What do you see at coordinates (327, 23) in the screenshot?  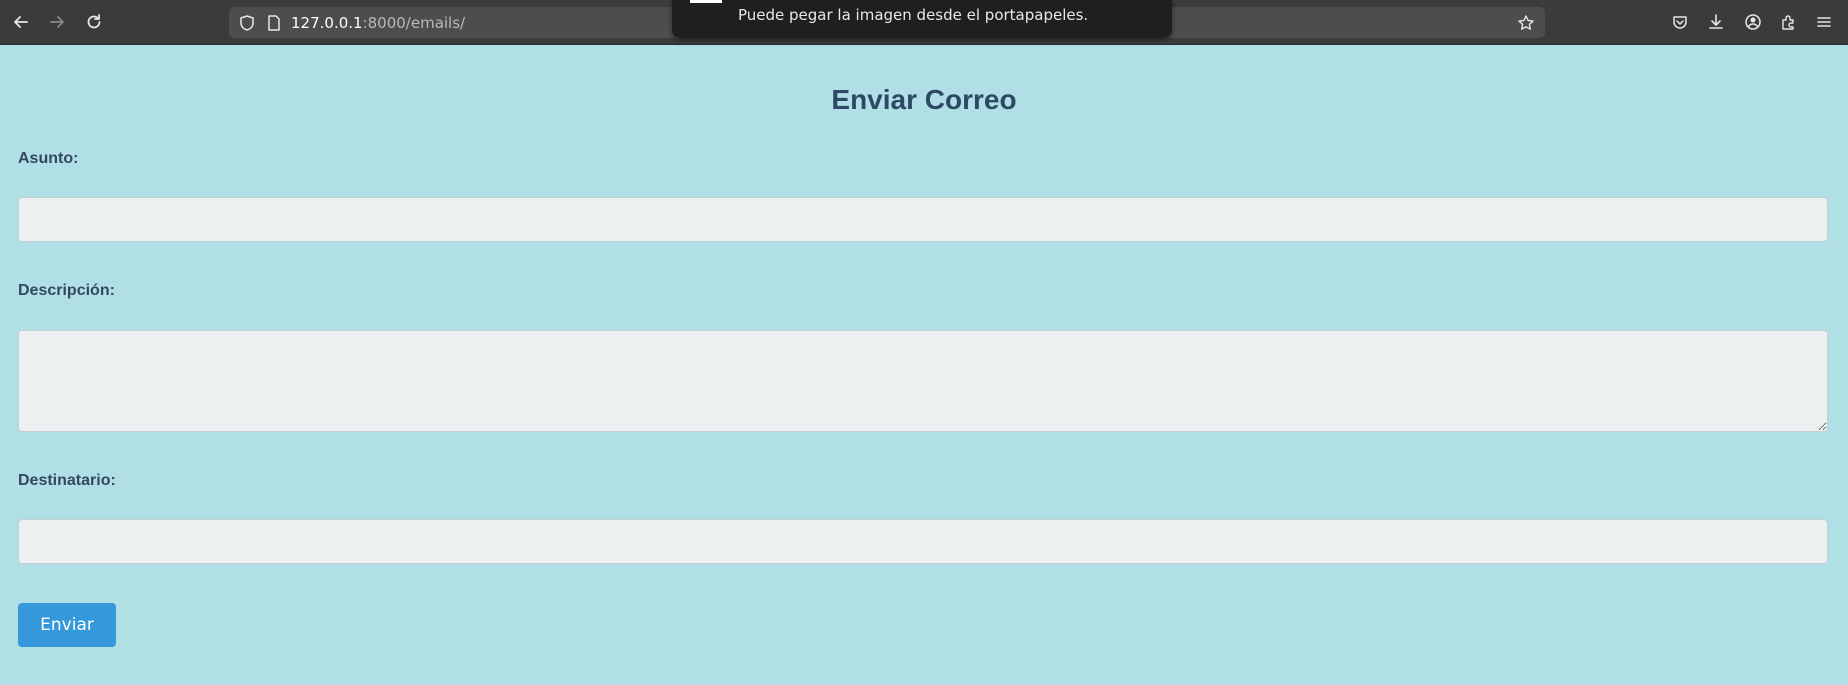 I see `url-host: 127.0.0.1` at bounding box center [327, 23].